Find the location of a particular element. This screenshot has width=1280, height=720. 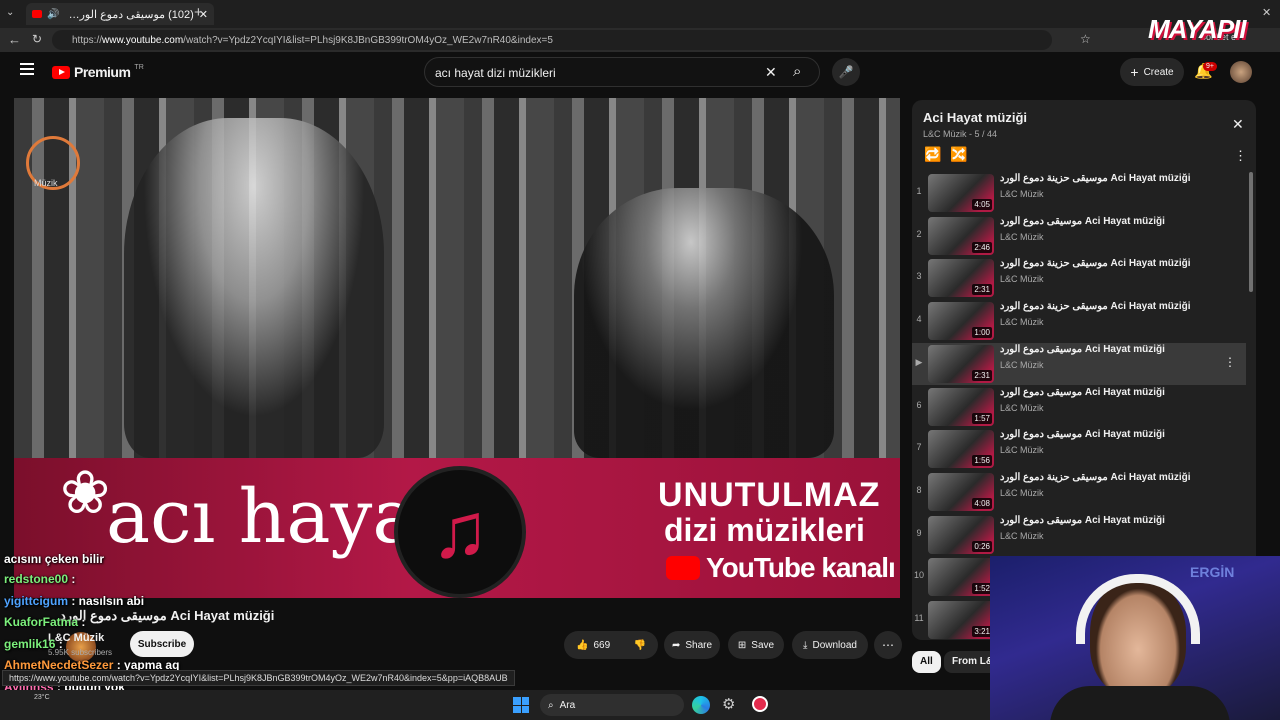

window-close-icon: ✕ is located at coordinates (1266, 12).